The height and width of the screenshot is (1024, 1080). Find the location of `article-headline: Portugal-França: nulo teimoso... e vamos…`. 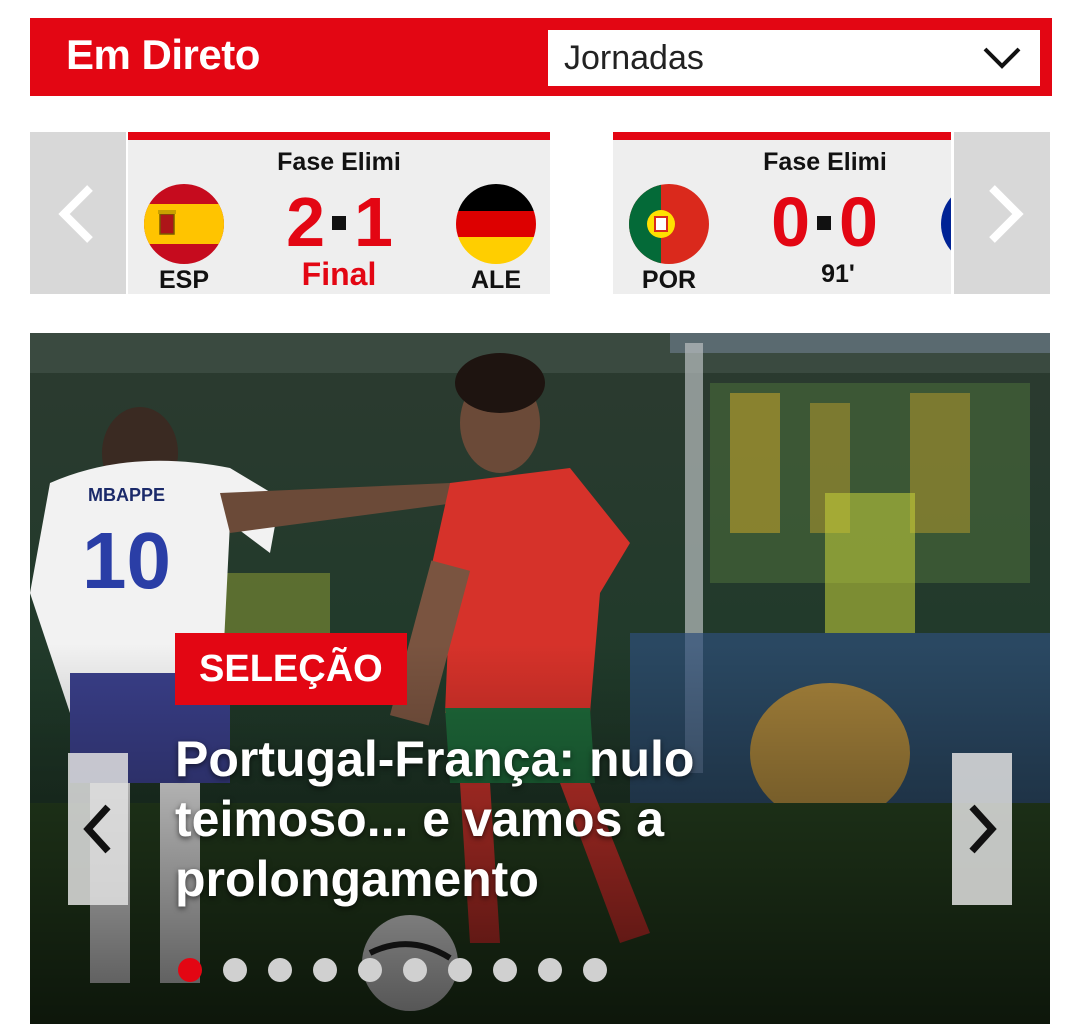

article-headline: Portugal-França: nulo teimoso... e vamos… is located at coordinates (535, 819).